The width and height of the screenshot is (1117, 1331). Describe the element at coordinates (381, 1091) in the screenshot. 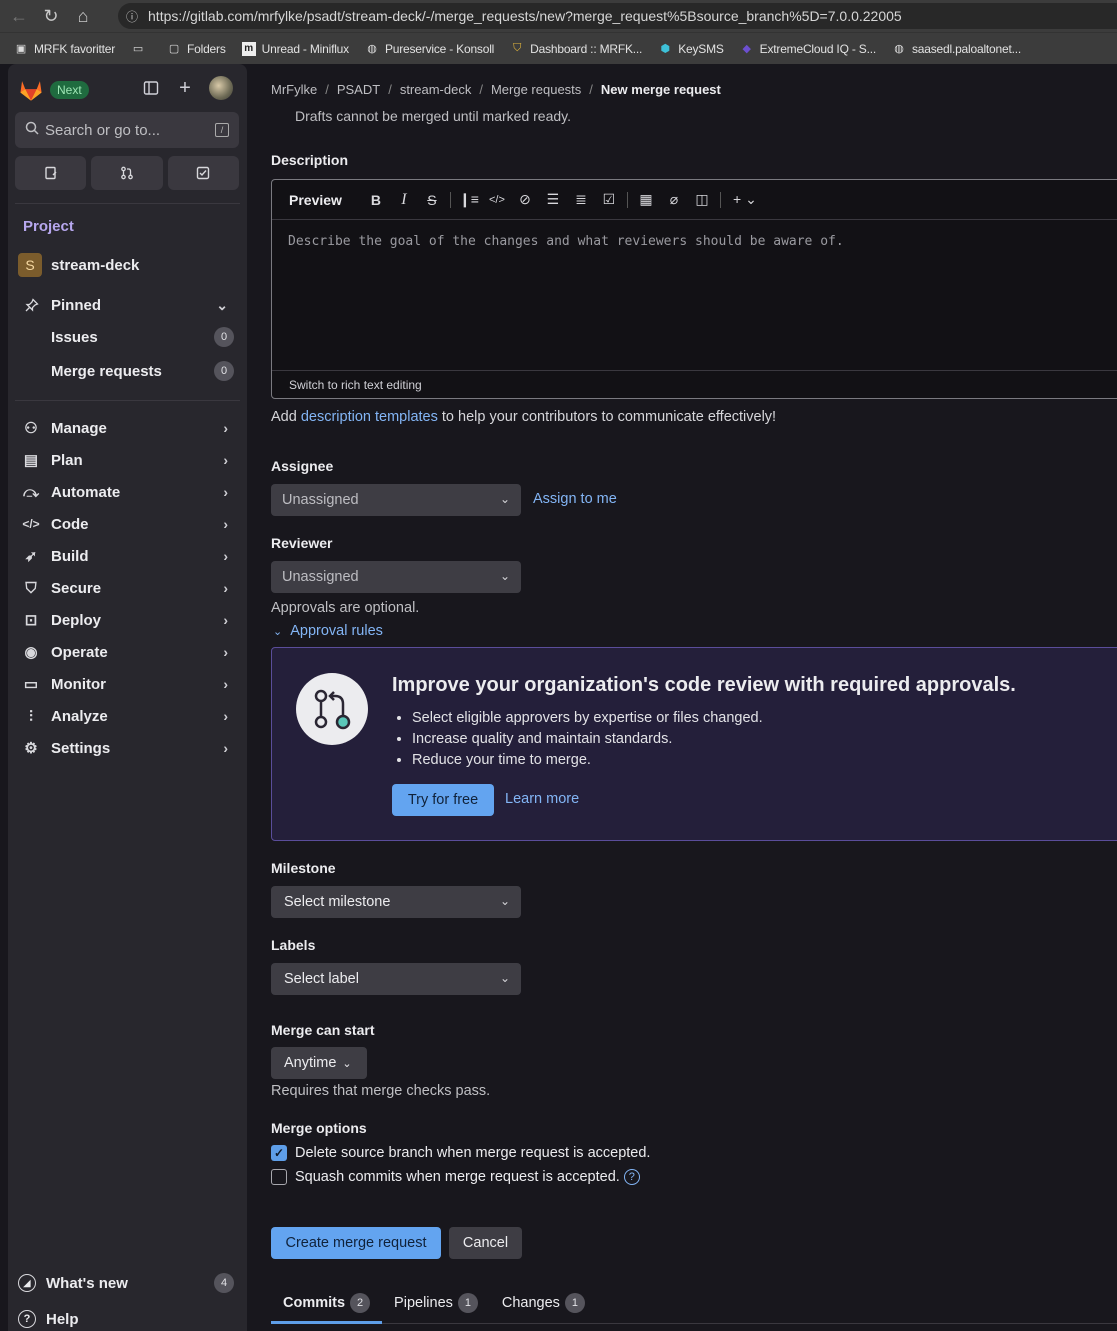

I see `merge-checks-note: Requires that merge checks pass.` at that location.